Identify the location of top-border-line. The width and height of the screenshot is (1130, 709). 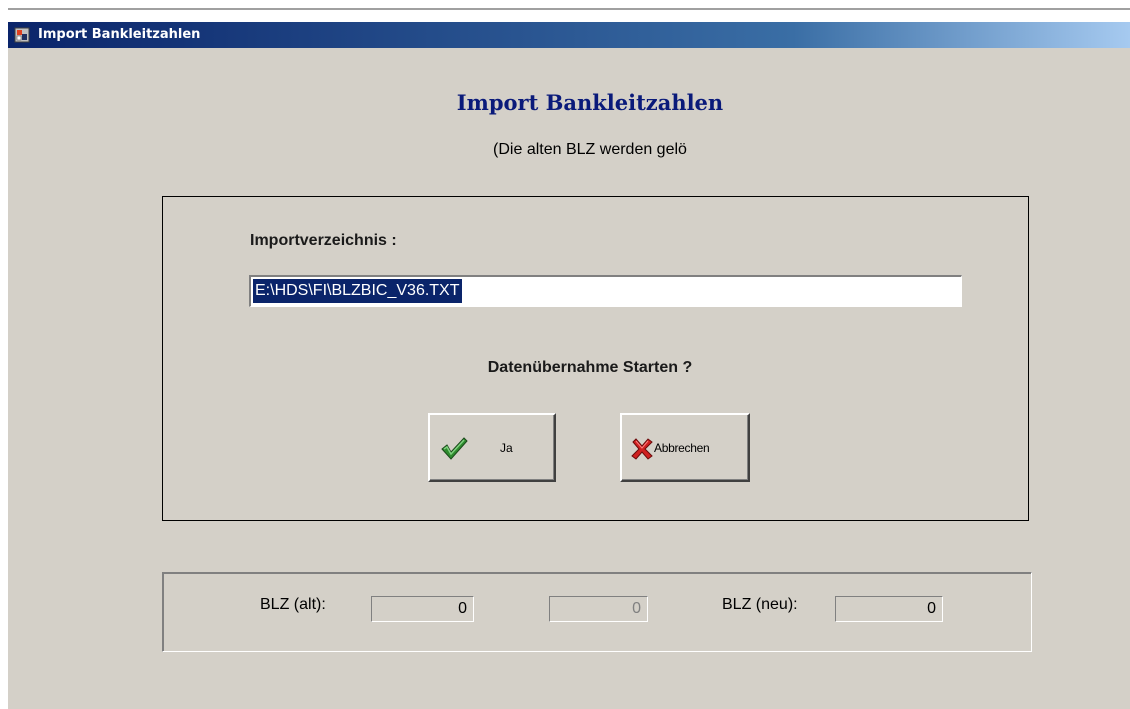
(569, 9).